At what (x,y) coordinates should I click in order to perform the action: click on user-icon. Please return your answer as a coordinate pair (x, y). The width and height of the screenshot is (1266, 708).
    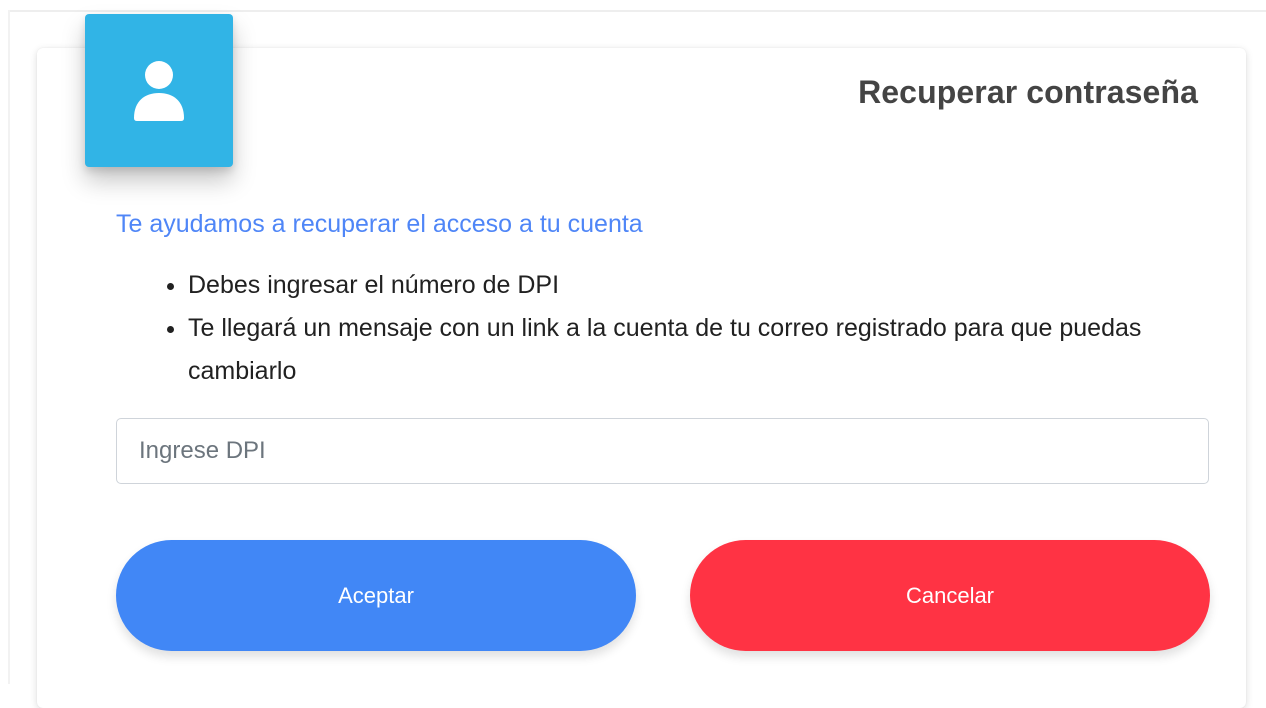
    Looking at the image, I should click on (159, 91).